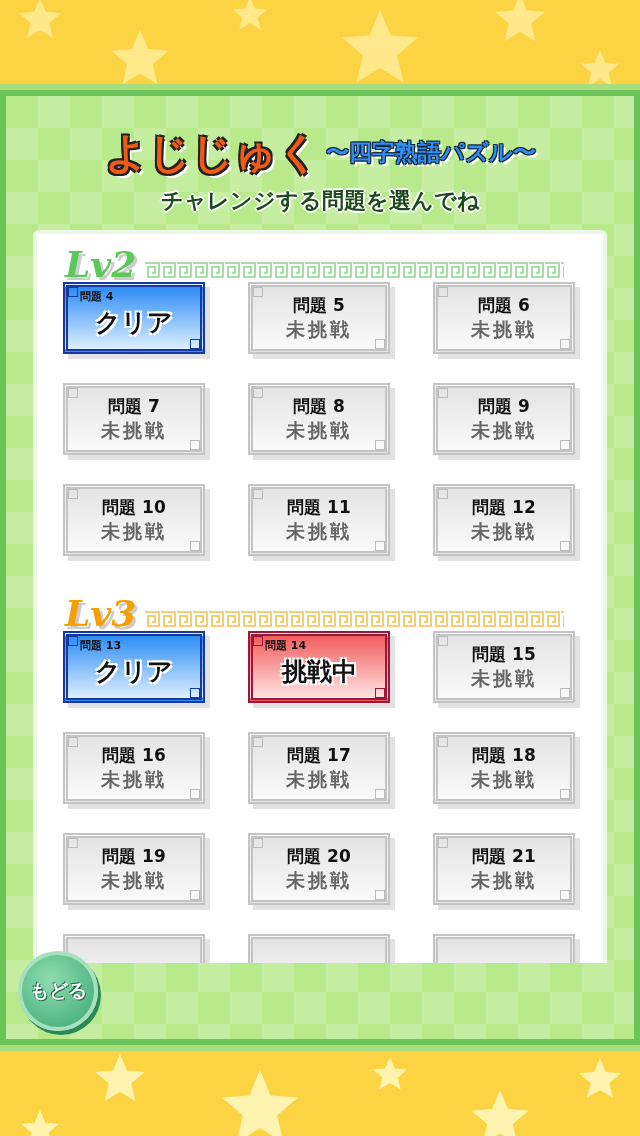  What do you see at coordinates (101, 264) in the screenshot?
I see `level-heading: Lv2` at bounding box center [101, 264].